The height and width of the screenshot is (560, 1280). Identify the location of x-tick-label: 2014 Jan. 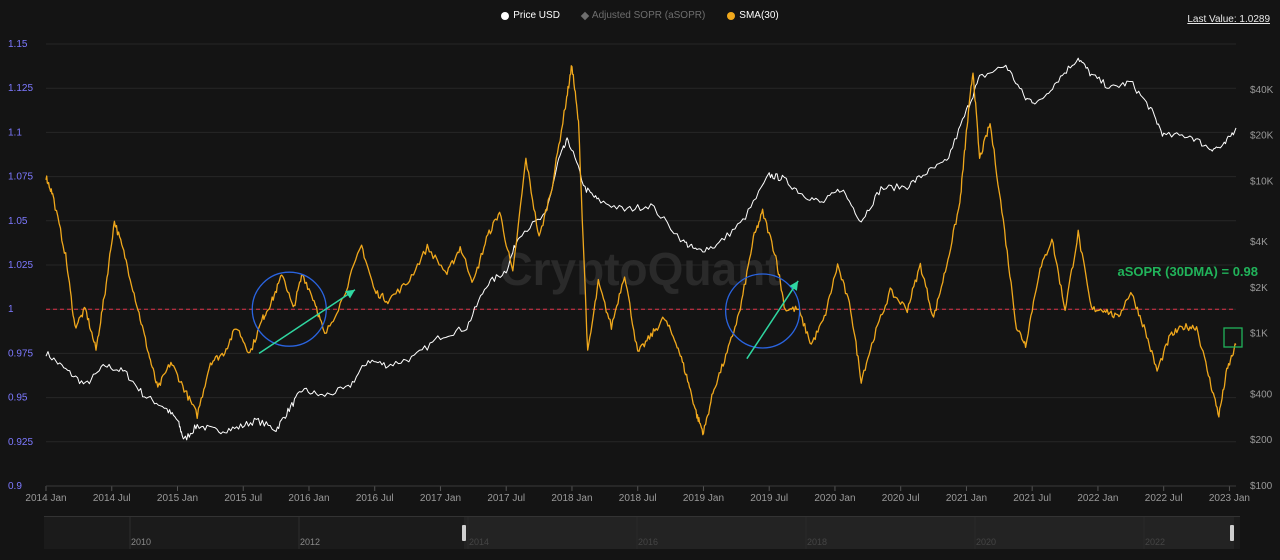
(45, 498).